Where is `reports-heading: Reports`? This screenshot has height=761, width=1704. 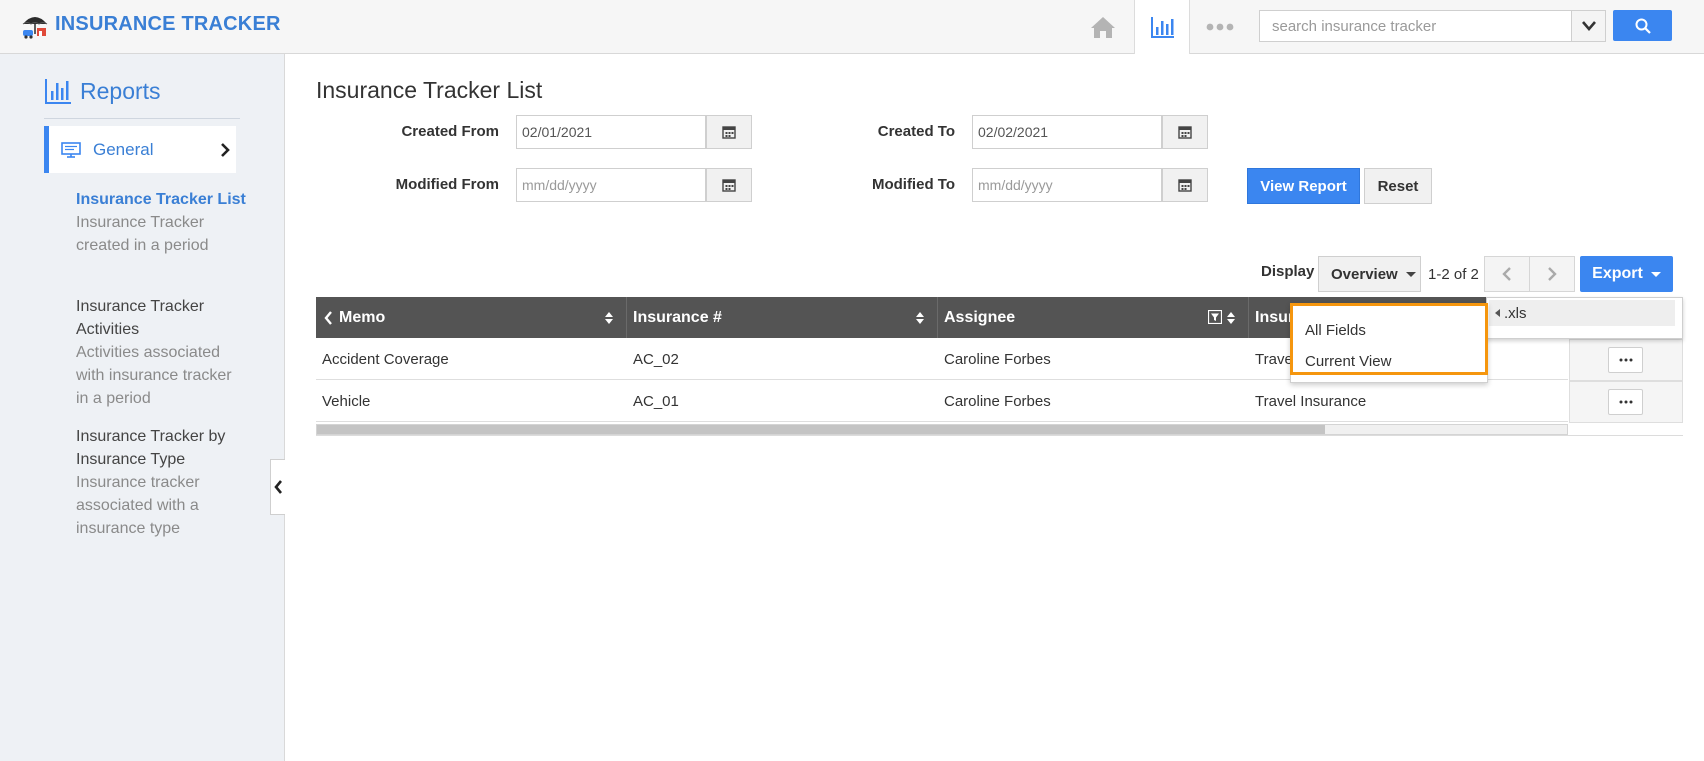 reports-heading: Reports is located at coordinates (102, 91).